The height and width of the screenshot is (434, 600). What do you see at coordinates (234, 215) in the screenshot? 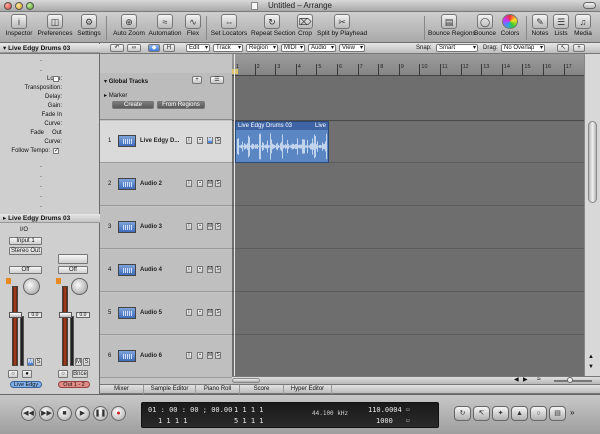
I see `playhead` at bounding box center [234, 215].